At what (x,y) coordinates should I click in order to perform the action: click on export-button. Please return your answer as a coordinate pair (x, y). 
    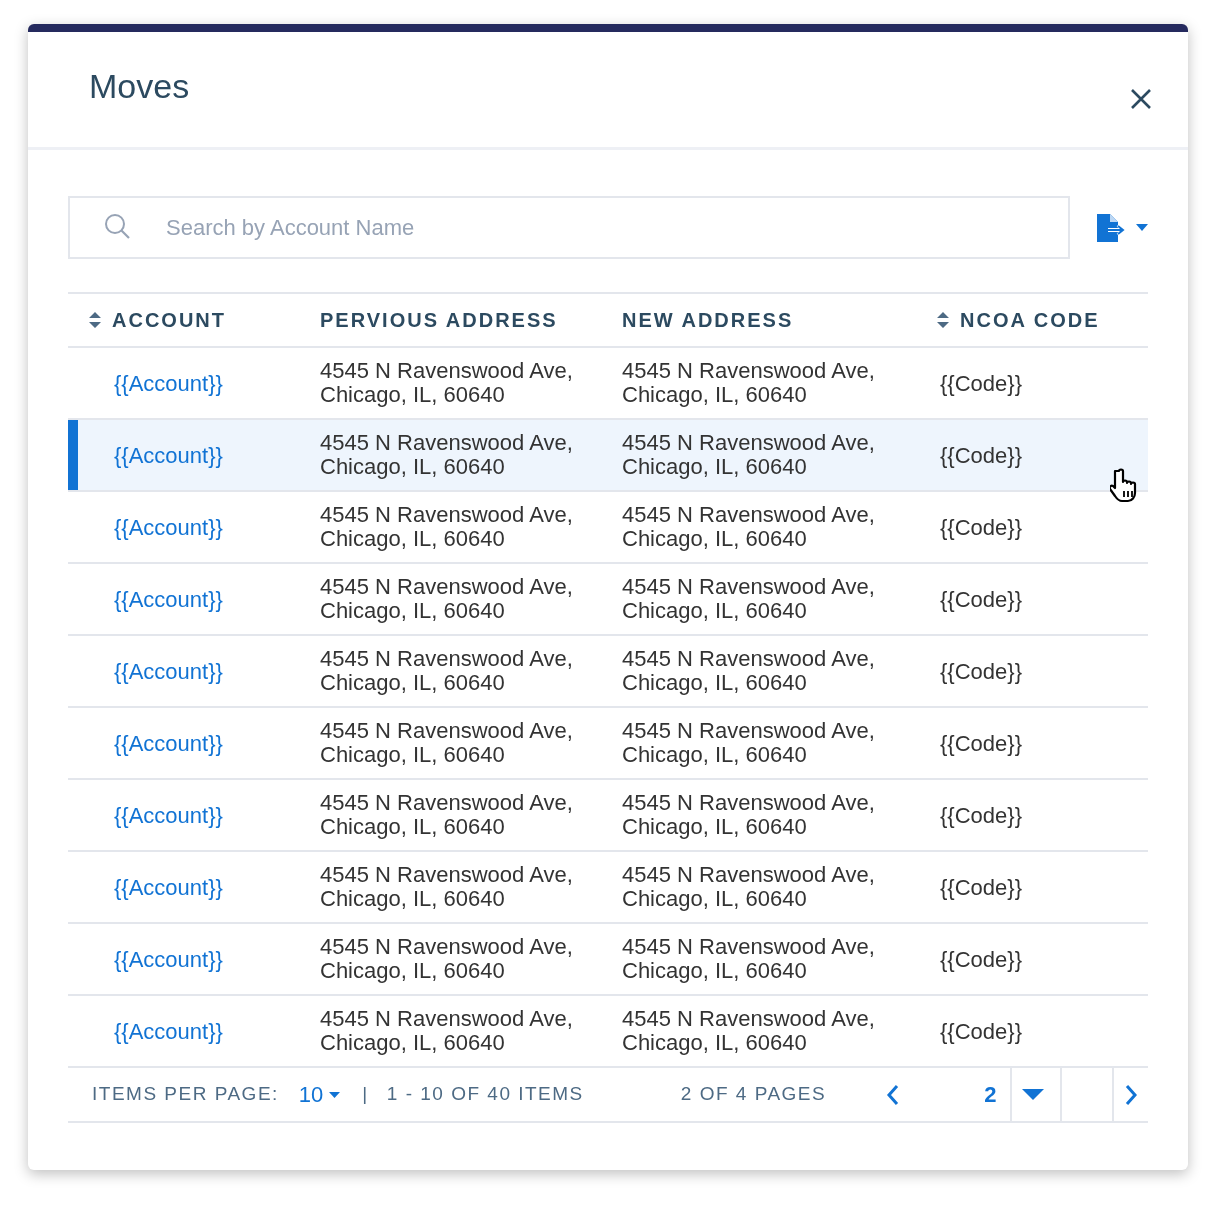
    Looking at the image, I should click on (1122, 227).